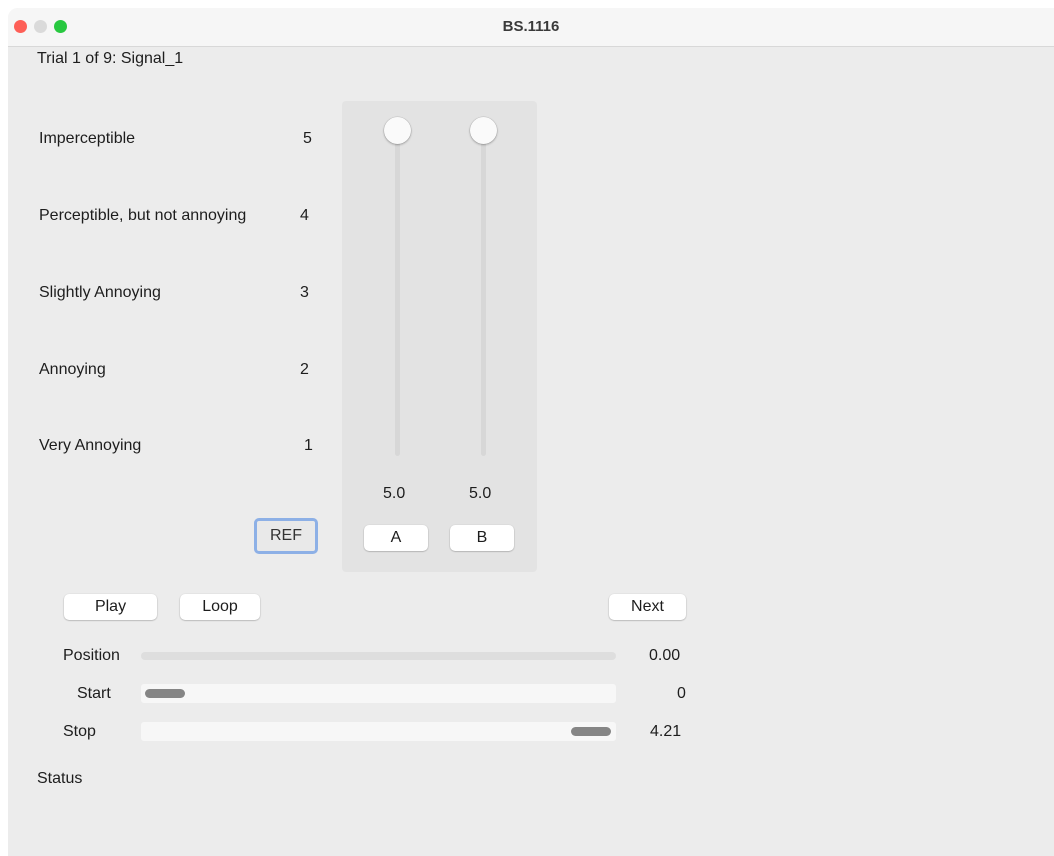 The height and width of the screenshot is (856, 1054). What do you see at coordinates (110, 607) in the screenshot?
I see `play-button: Play` at bounding box center [110, 607].